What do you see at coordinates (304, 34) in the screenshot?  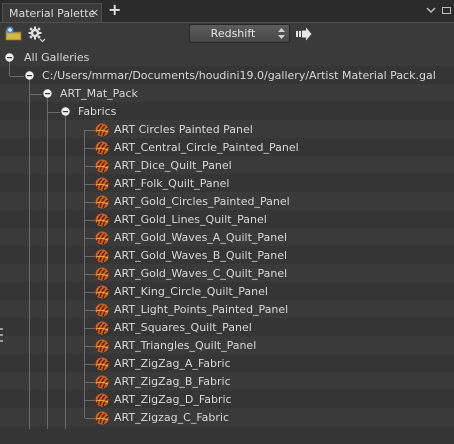 I see `arrow-right-icon` at bounding box center [304, 34].